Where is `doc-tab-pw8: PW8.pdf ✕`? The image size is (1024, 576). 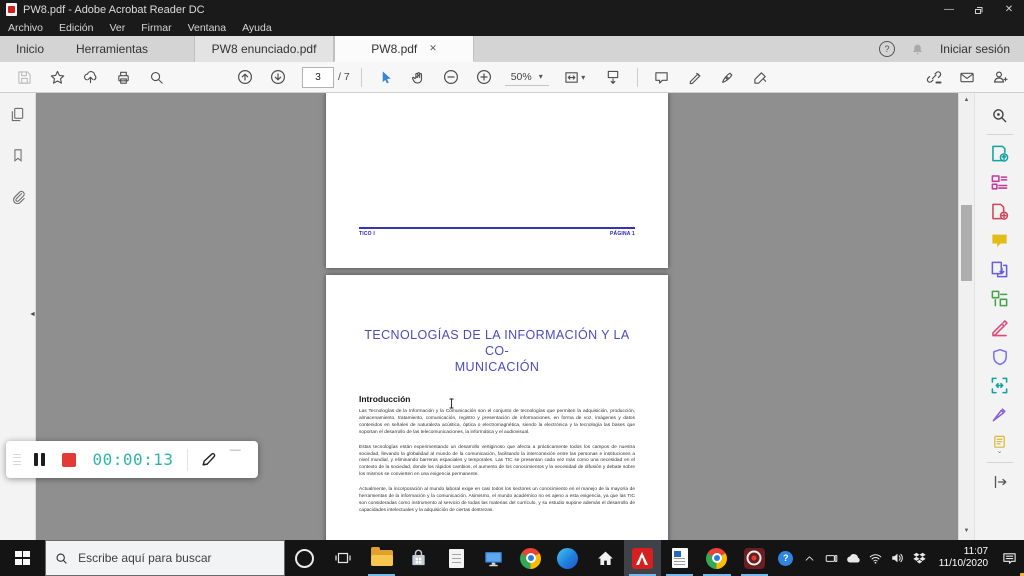
doc-tab-pw8: PW8.pdf ✕ is located at coordinates (404, 49).